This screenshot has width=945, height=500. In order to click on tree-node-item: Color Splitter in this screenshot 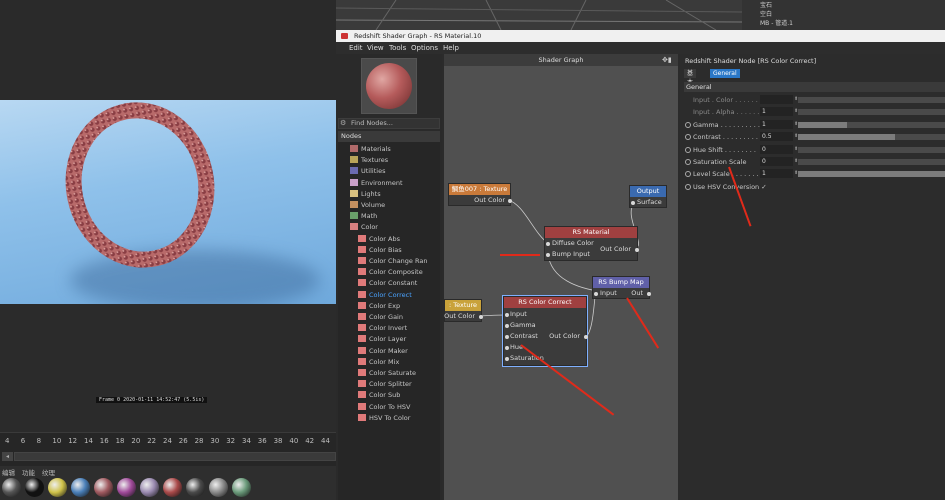, I will do `click(385, 384)`.